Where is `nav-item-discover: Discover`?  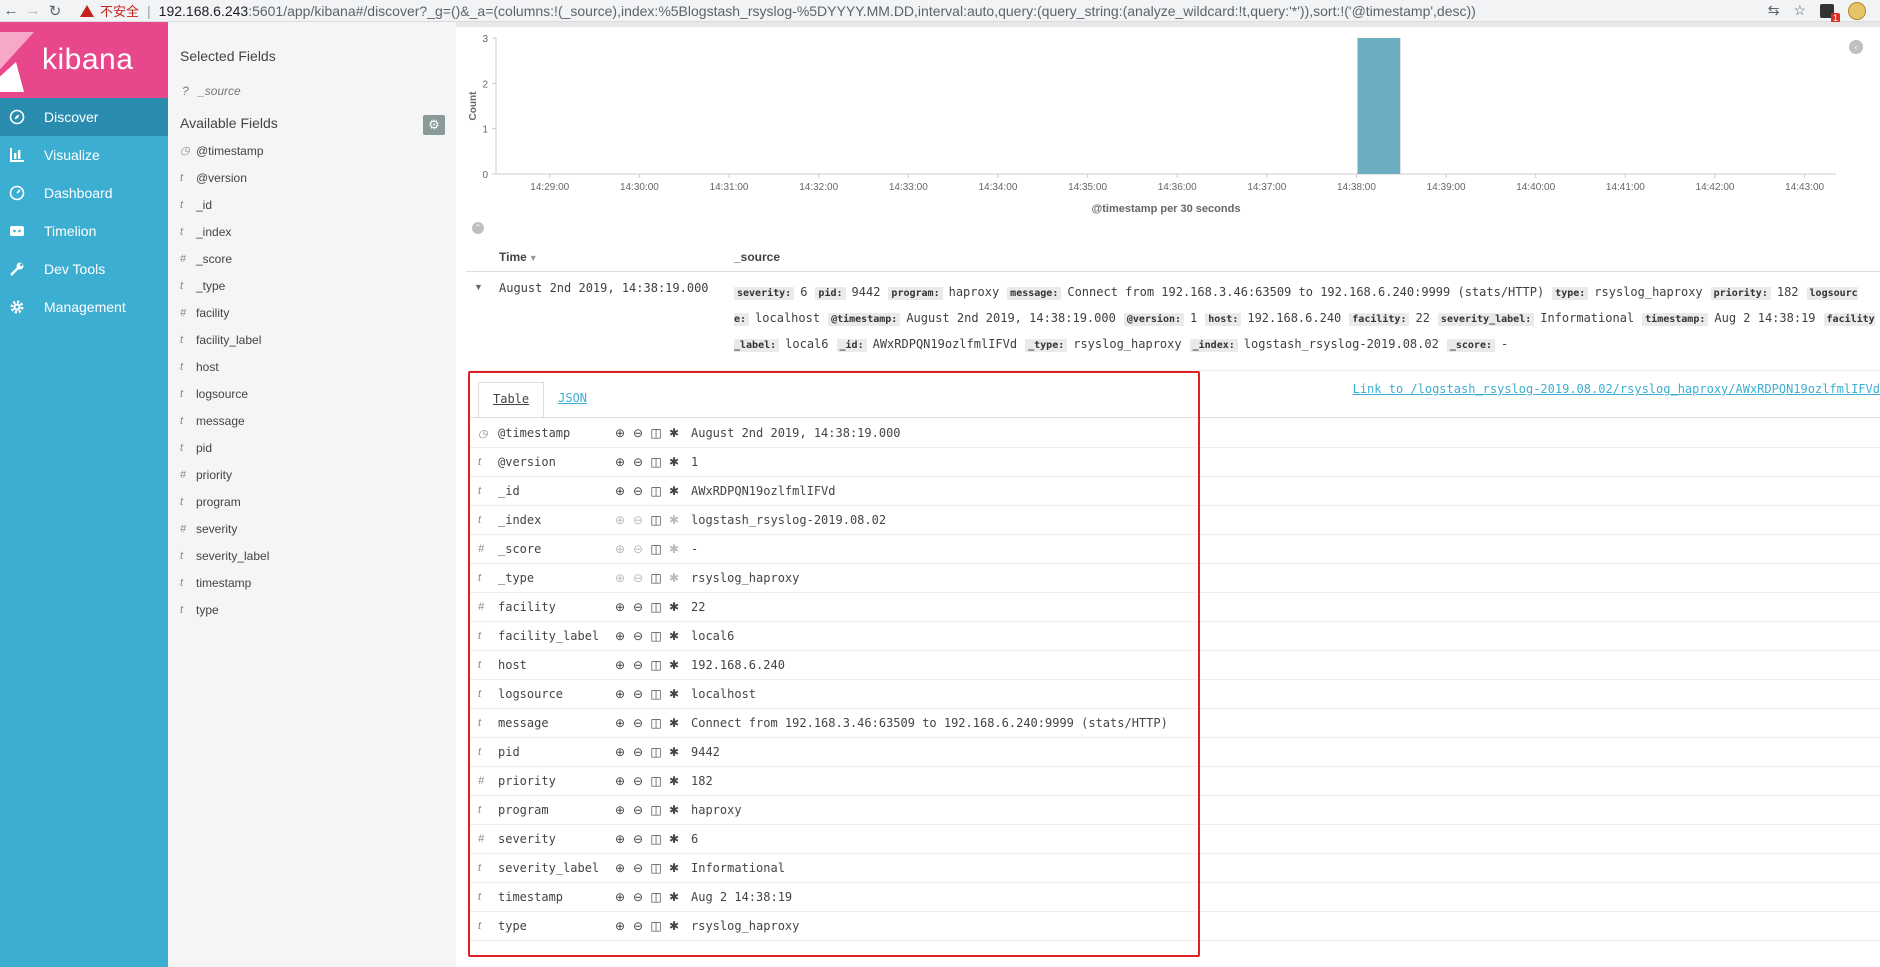
nav-item-discover: Discover is located at coordinates (84, 117).